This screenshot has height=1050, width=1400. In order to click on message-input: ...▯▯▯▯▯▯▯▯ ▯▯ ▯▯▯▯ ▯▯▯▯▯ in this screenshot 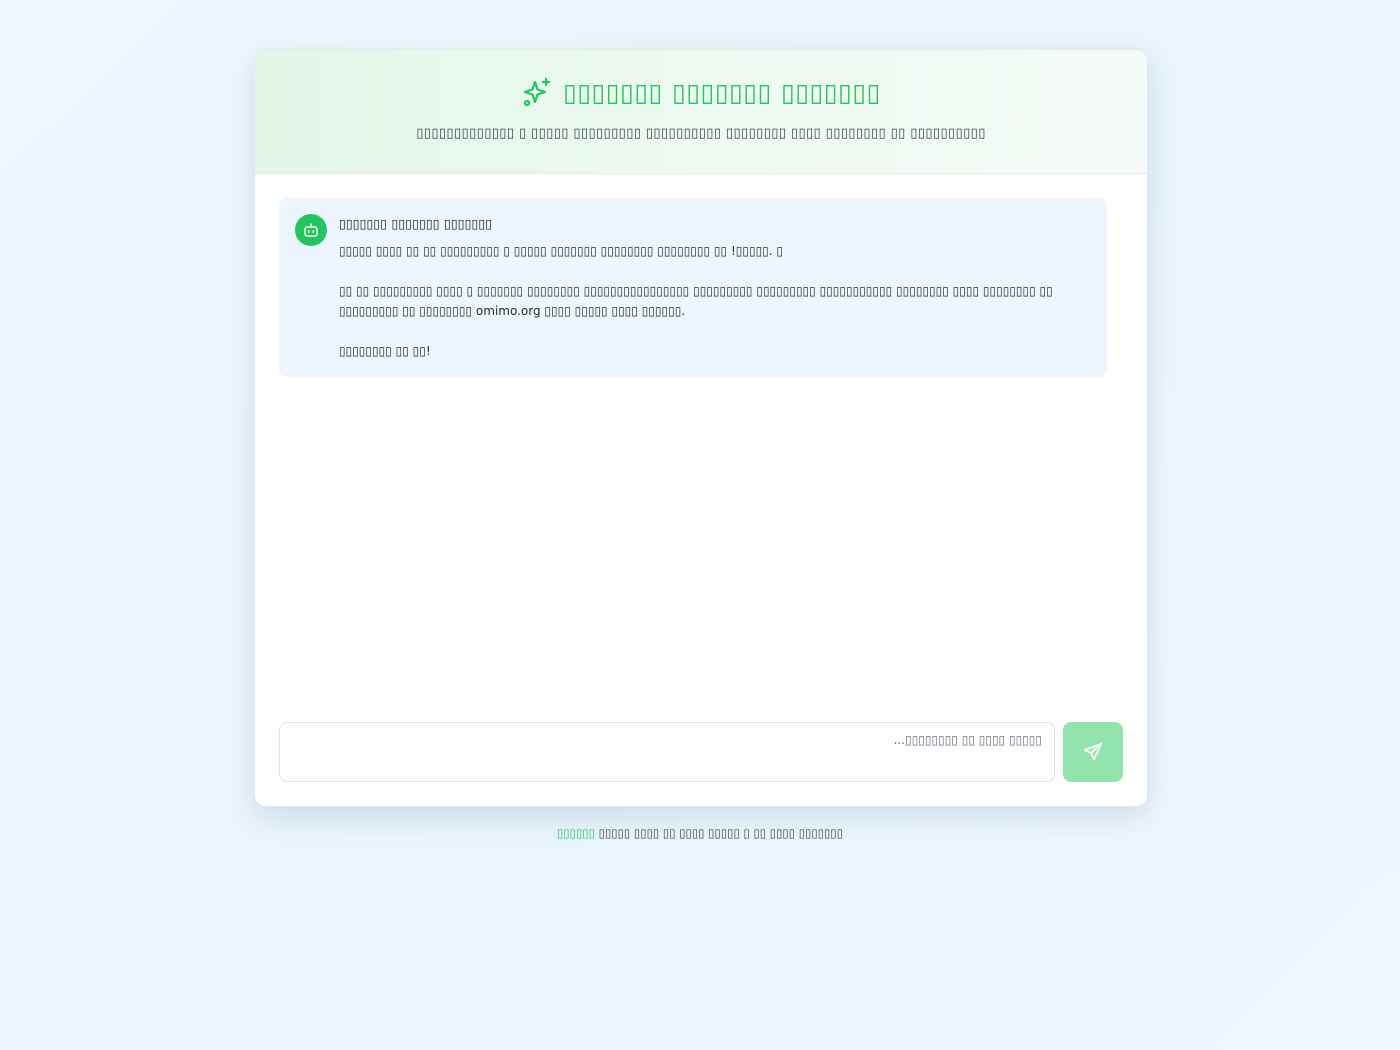, I will do `click(667, 752)`.